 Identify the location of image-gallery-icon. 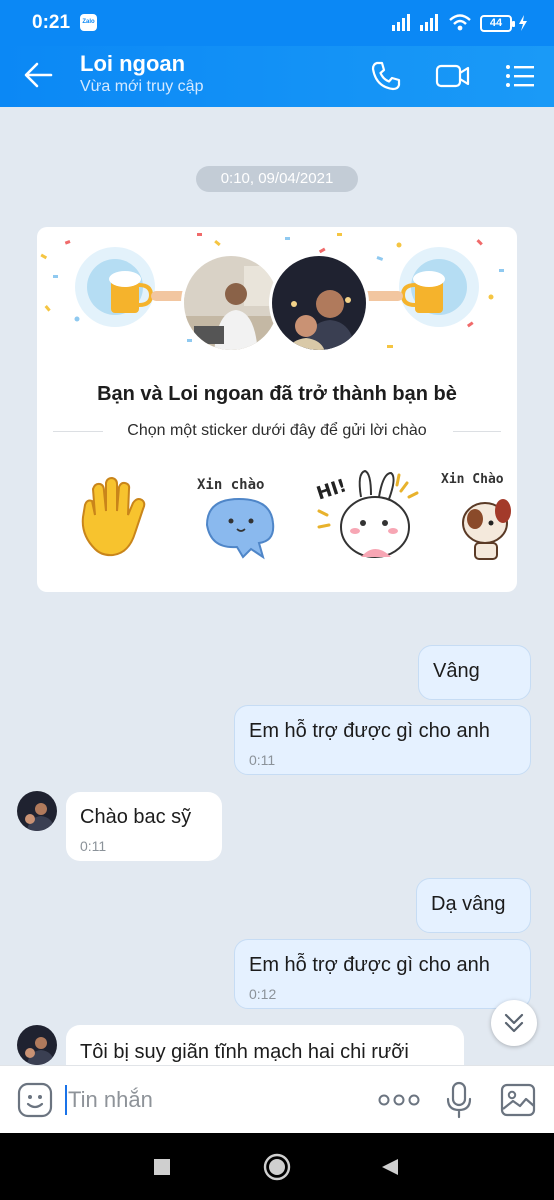
(518, 1100).